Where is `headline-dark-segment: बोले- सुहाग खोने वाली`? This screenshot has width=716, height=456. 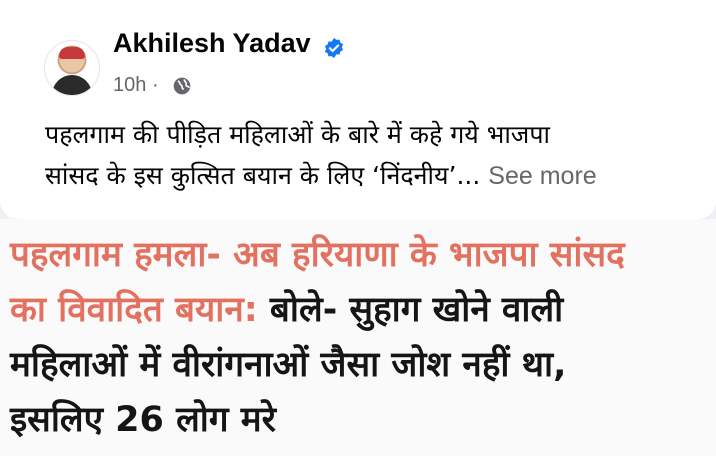 headline-dark-segment: बोले- सुहाग खोने वाली is located at coordinates (410, 310).